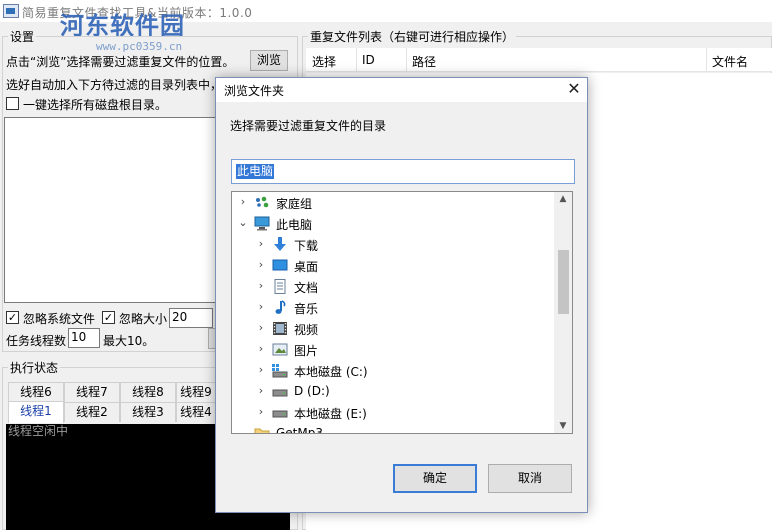 The height and width of the screenshot is (530, 772). What do you see at coordinates (280, 265) in the screenshot?
I see `desktop-folder-icon` at bounding box center [280, 265].